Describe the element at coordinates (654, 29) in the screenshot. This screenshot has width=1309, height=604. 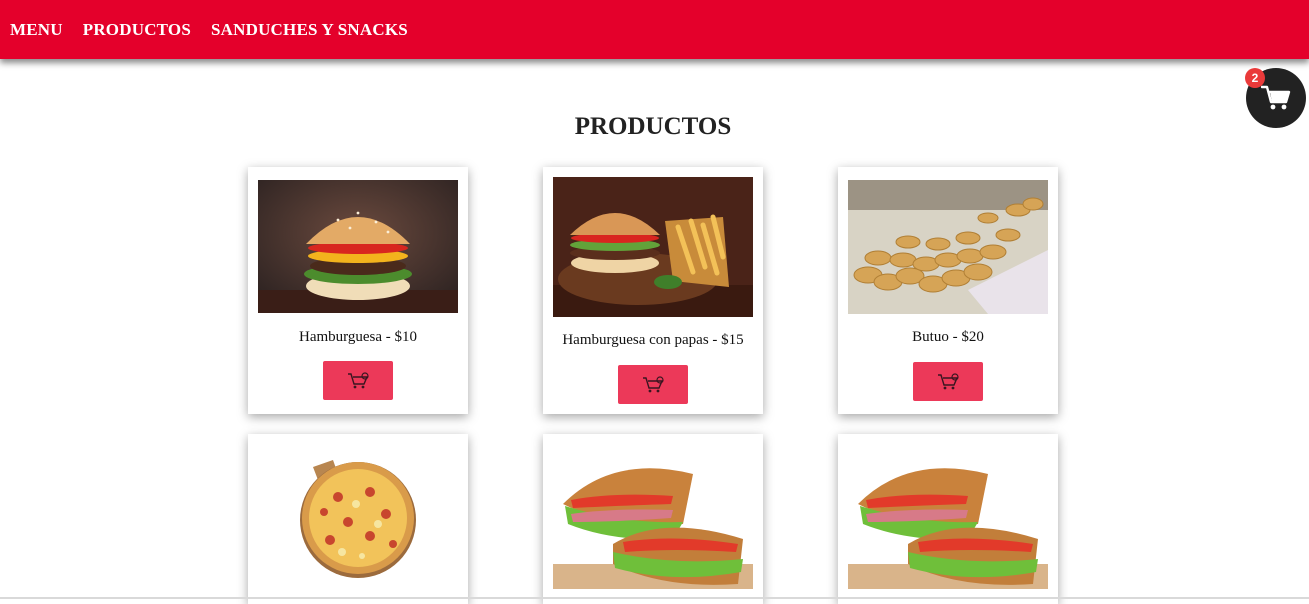
I see `top-navbar: MENU PRODUCTOS SANDUCHES Y SNACKS` at that location.